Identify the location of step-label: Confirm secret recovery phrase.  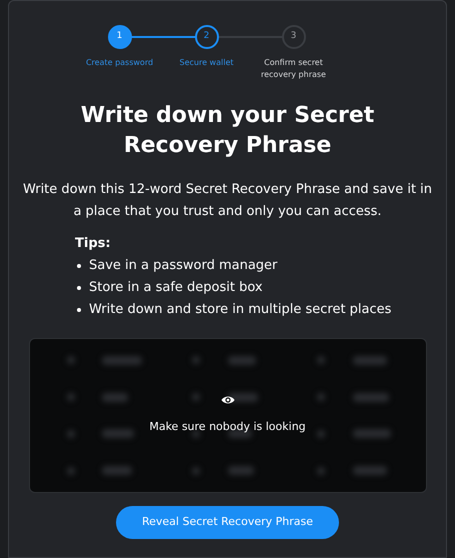
(293, 69).